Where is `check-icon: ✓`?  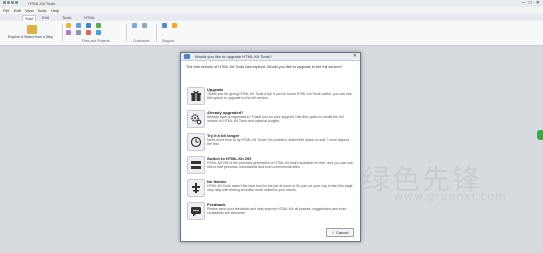
check-icon: ✓ is located at coordinates (333, 232).